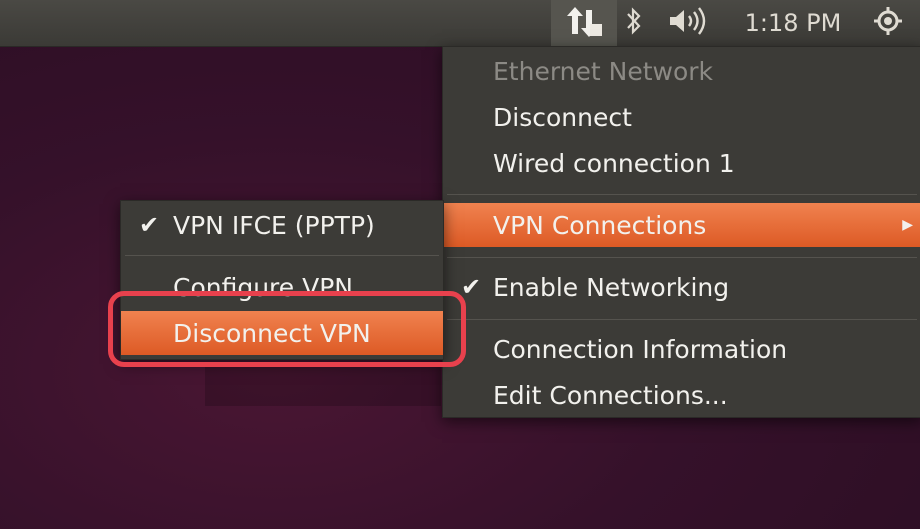  I want to click on menu-item-wired-connection: Wired connection 1, so click(681, 163).